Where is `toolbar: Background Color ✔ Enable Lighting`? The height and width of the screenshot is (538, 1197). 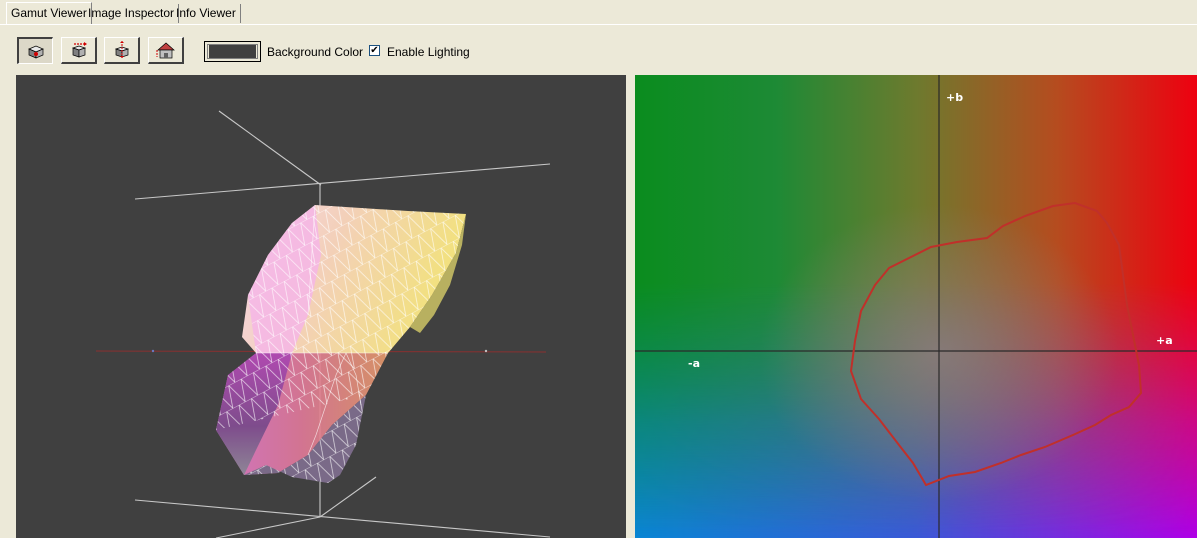 toolbar: Background Color ✔ Enable Lighting is located at coordinates (598, 50).